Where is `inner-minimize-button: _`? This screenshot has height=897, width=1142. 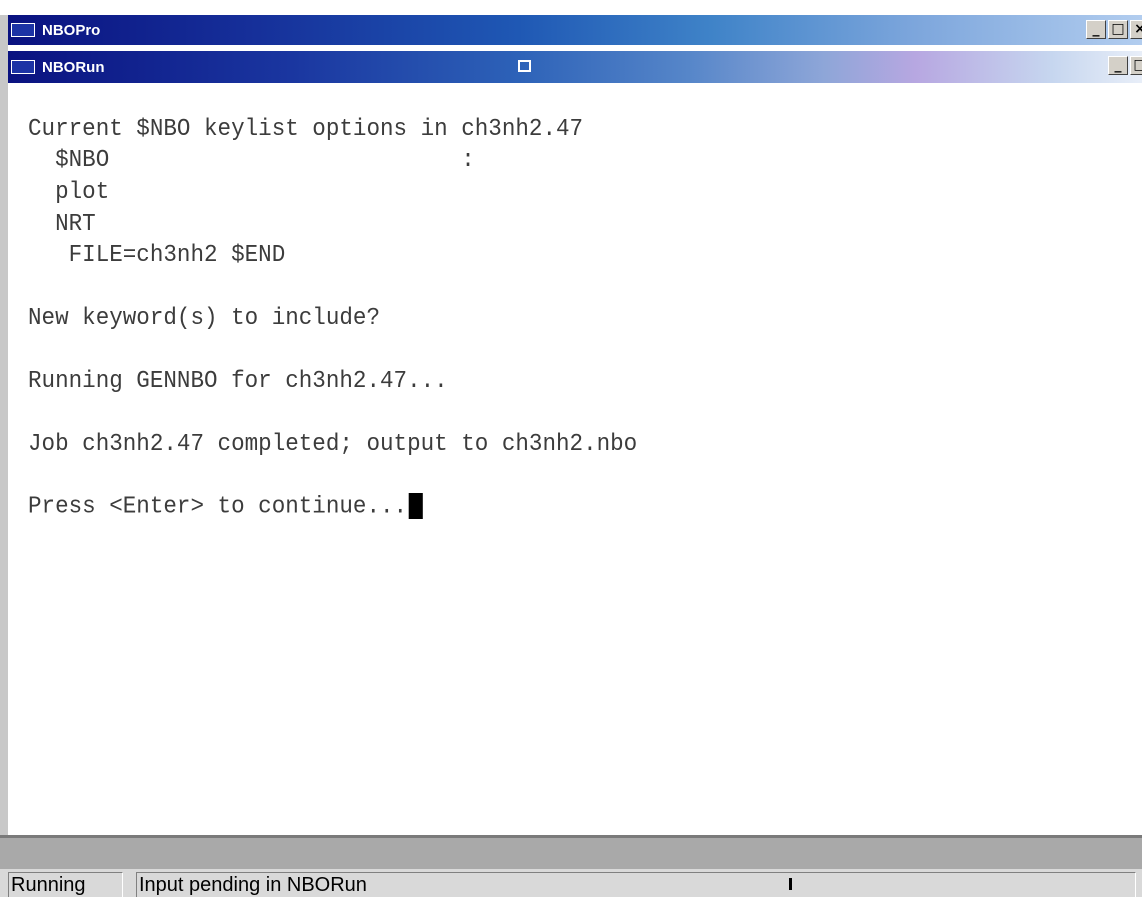
inner-minimize-button: _ is located at coordinates (1118, 65).